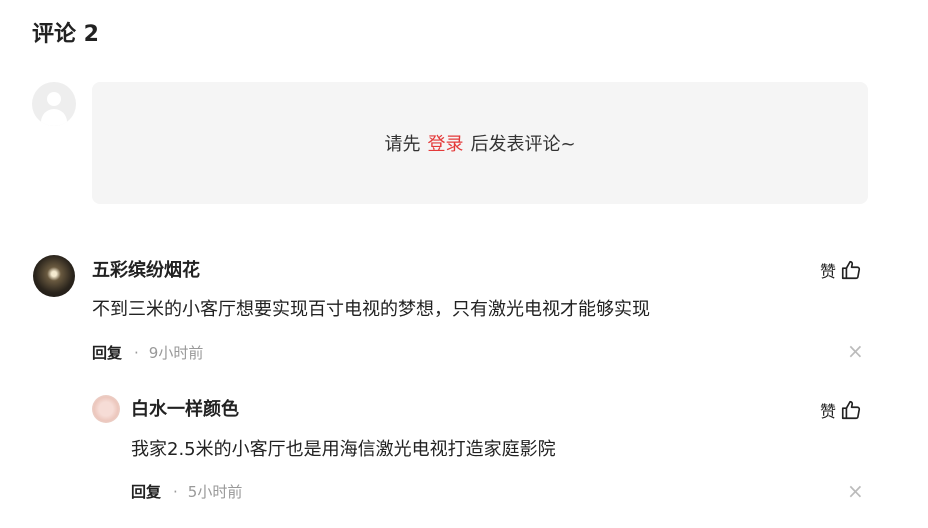  I want to click on comment-meta: 回复 · 9小时前, so click(147, 353).